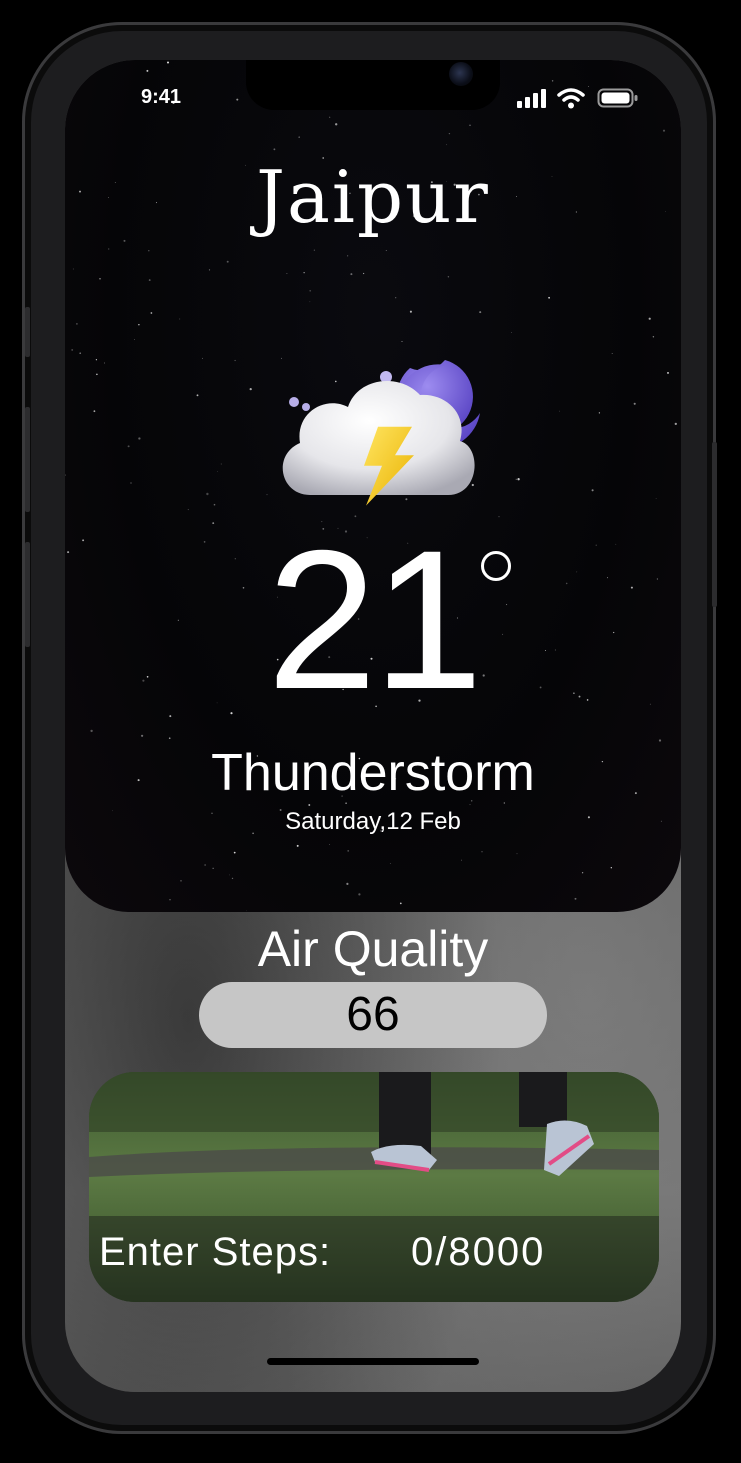 This screenshot has width=741, height=1463. What do you see at coordinates (381, 433) in the screenshot?
I see `thunderstorm-night-icon` at bounding box center [381, 433].